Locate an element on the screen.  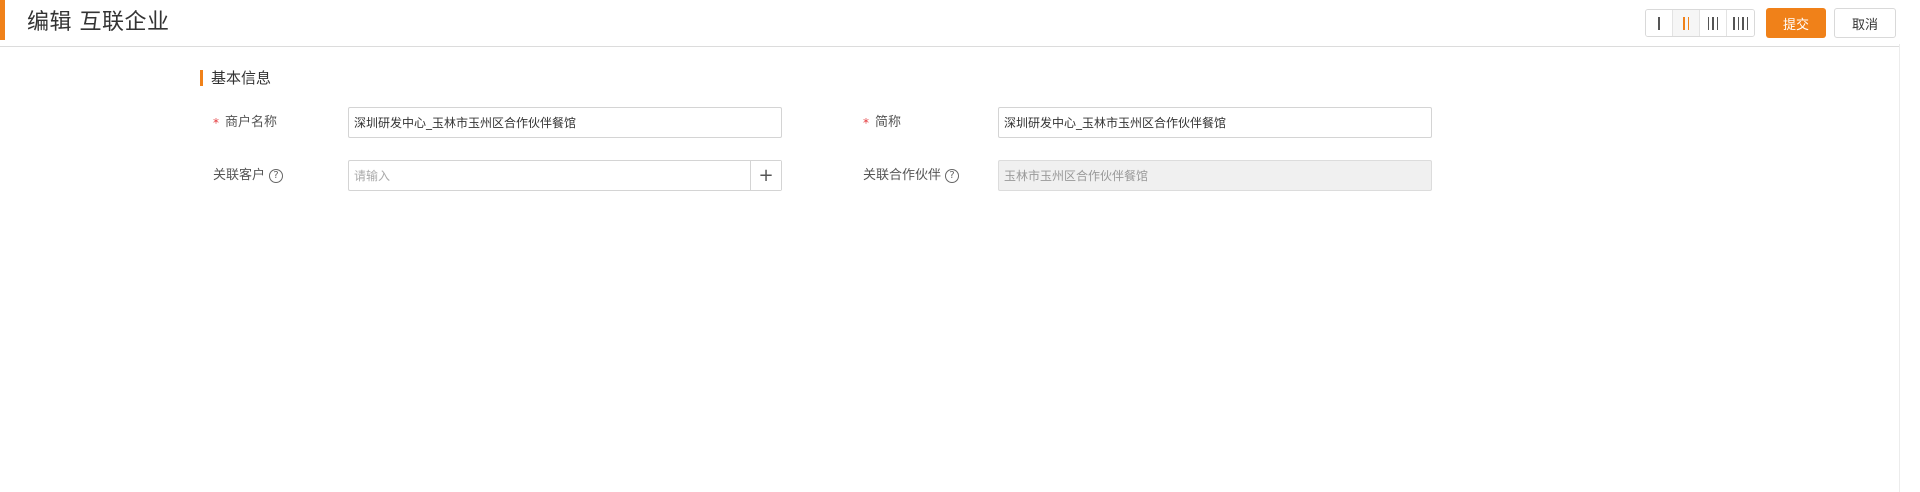
two-column-button is located at coordinates (1686, 23).